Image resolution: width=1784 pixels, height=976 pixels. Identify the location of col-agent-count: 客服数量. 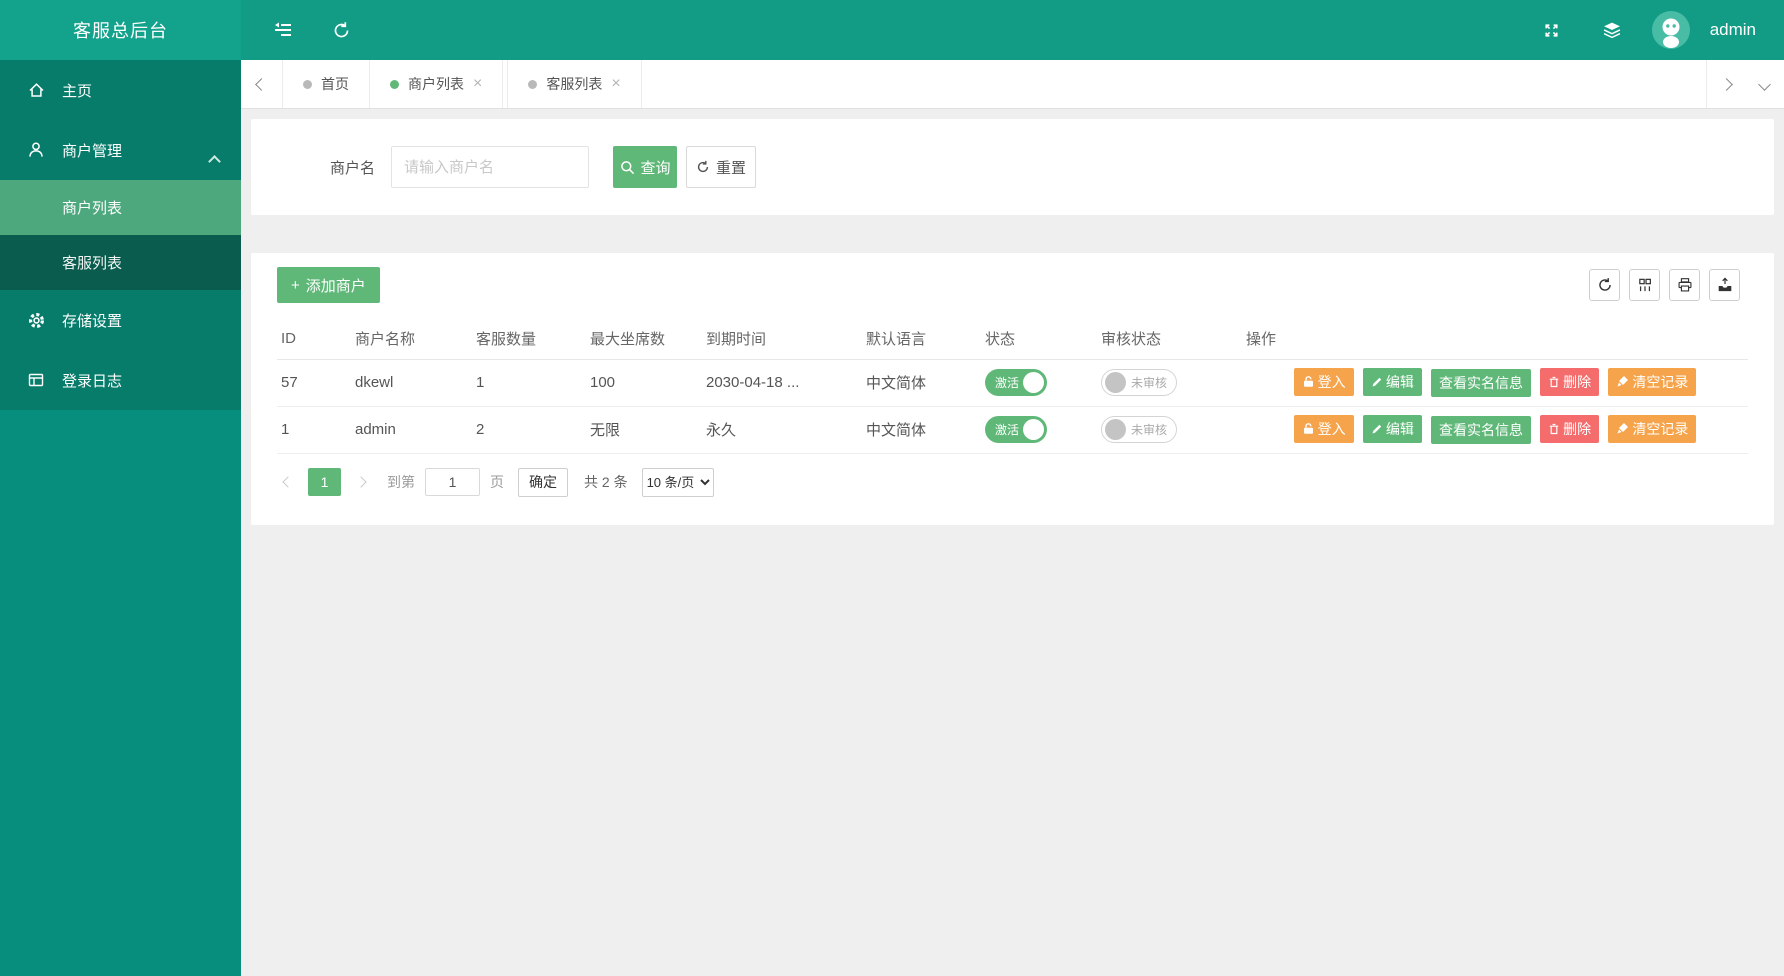
(529, 339).